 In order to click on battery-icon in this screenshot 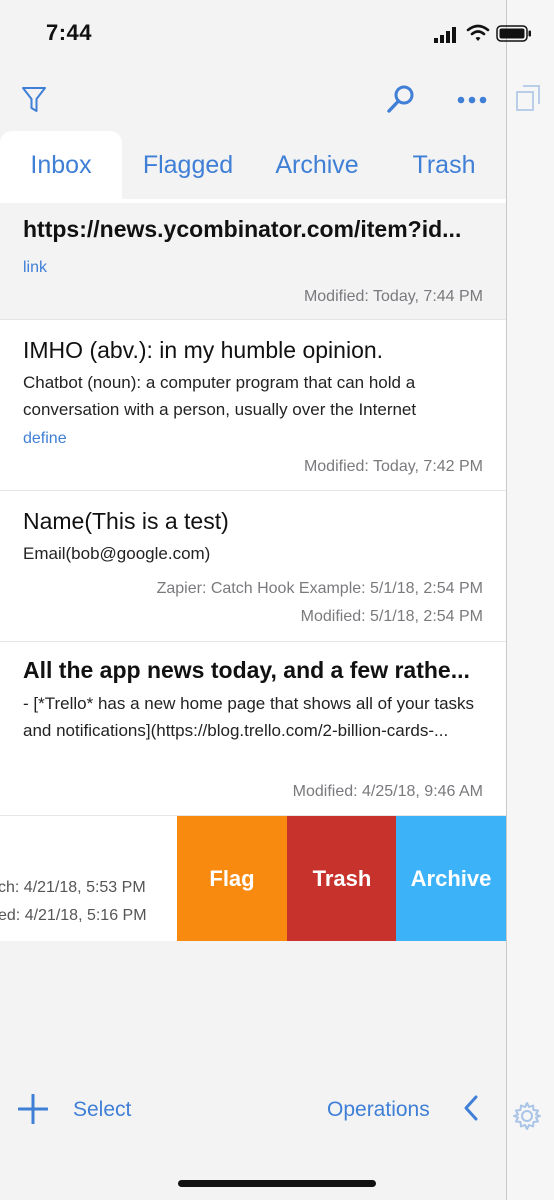, I will do `click(513, 33)`.